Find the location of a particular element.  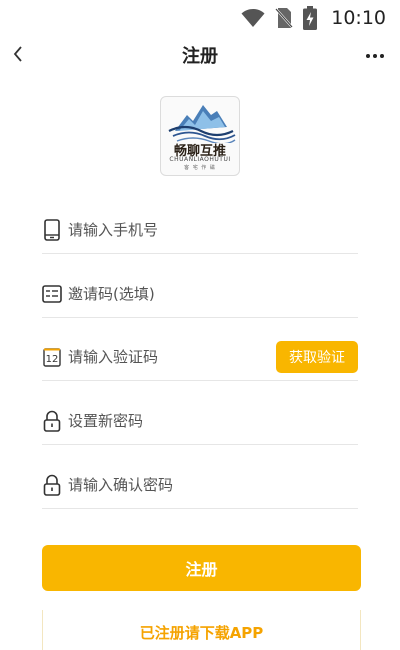

wifi-icon is located at coordinates (253, 18).